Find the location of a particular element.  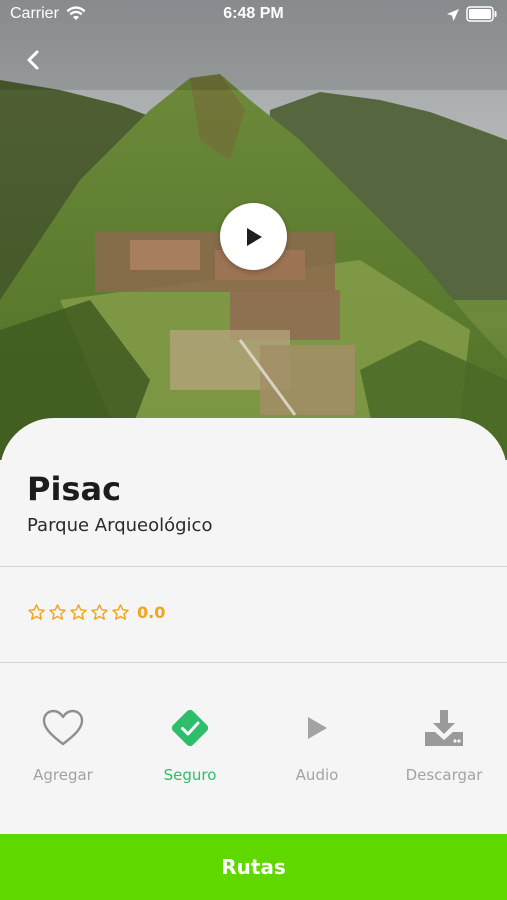

play-video-button is located at coordinates (253, 236).